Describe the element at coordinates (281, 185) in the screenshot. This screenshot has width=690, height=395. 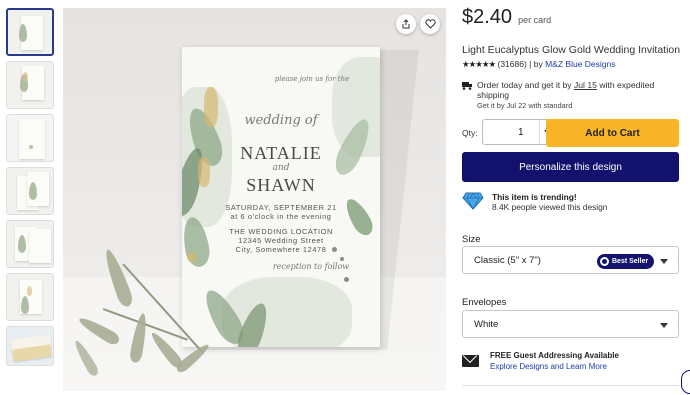
I see `invite-name-2: SHAWN` at that location.